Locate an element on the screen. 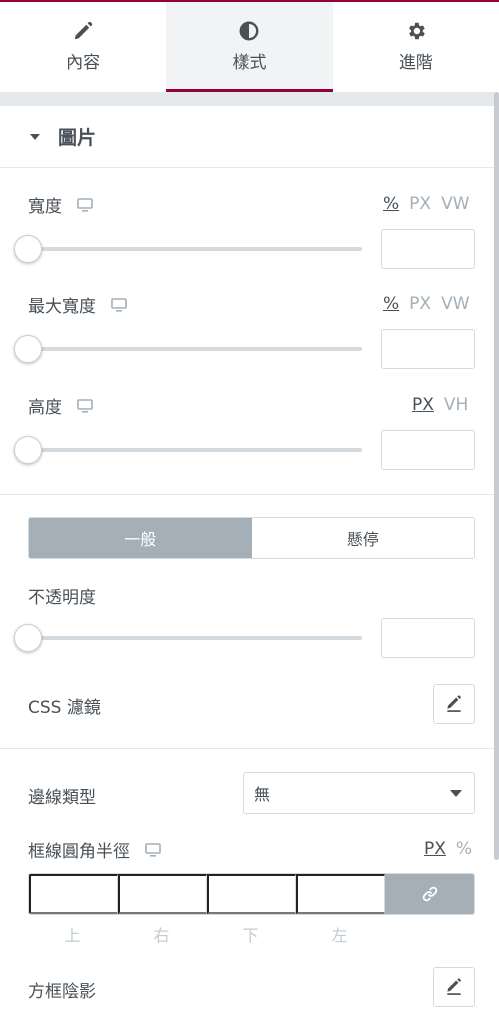 The image size is (499, 1024). width-units: % PX VW is located at coordinates (426, 204).